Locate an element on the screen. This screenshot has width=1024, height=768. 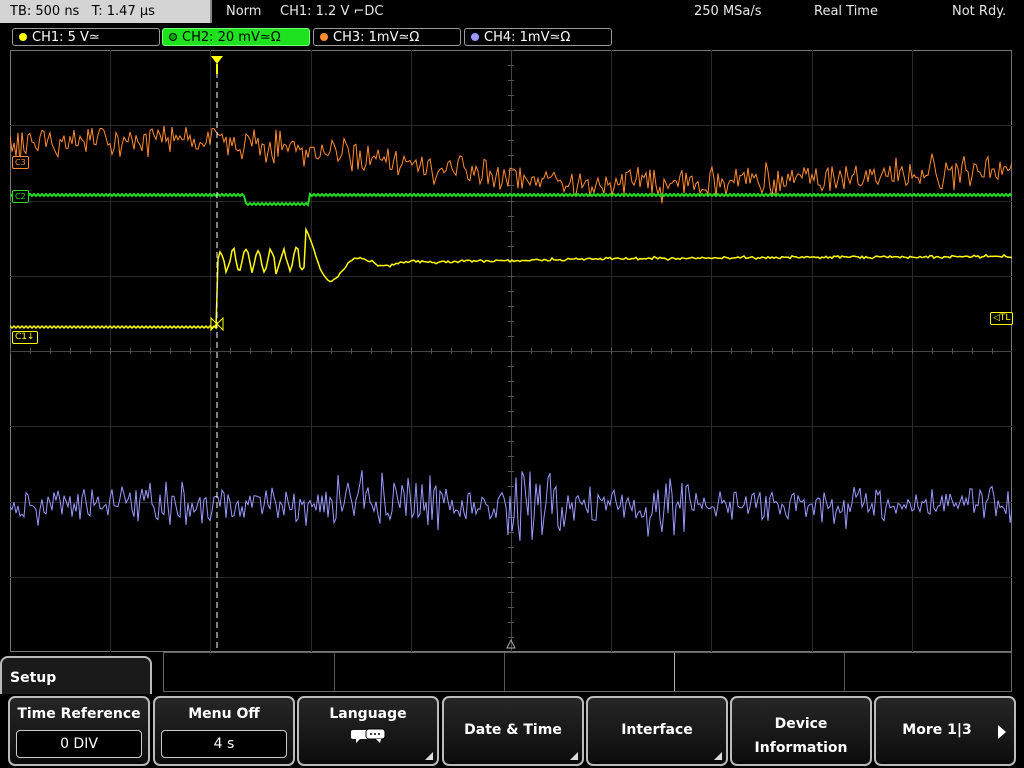
trigger-source: CH1: 1.2 V ⌐DC is located at coordinates (332, 11).